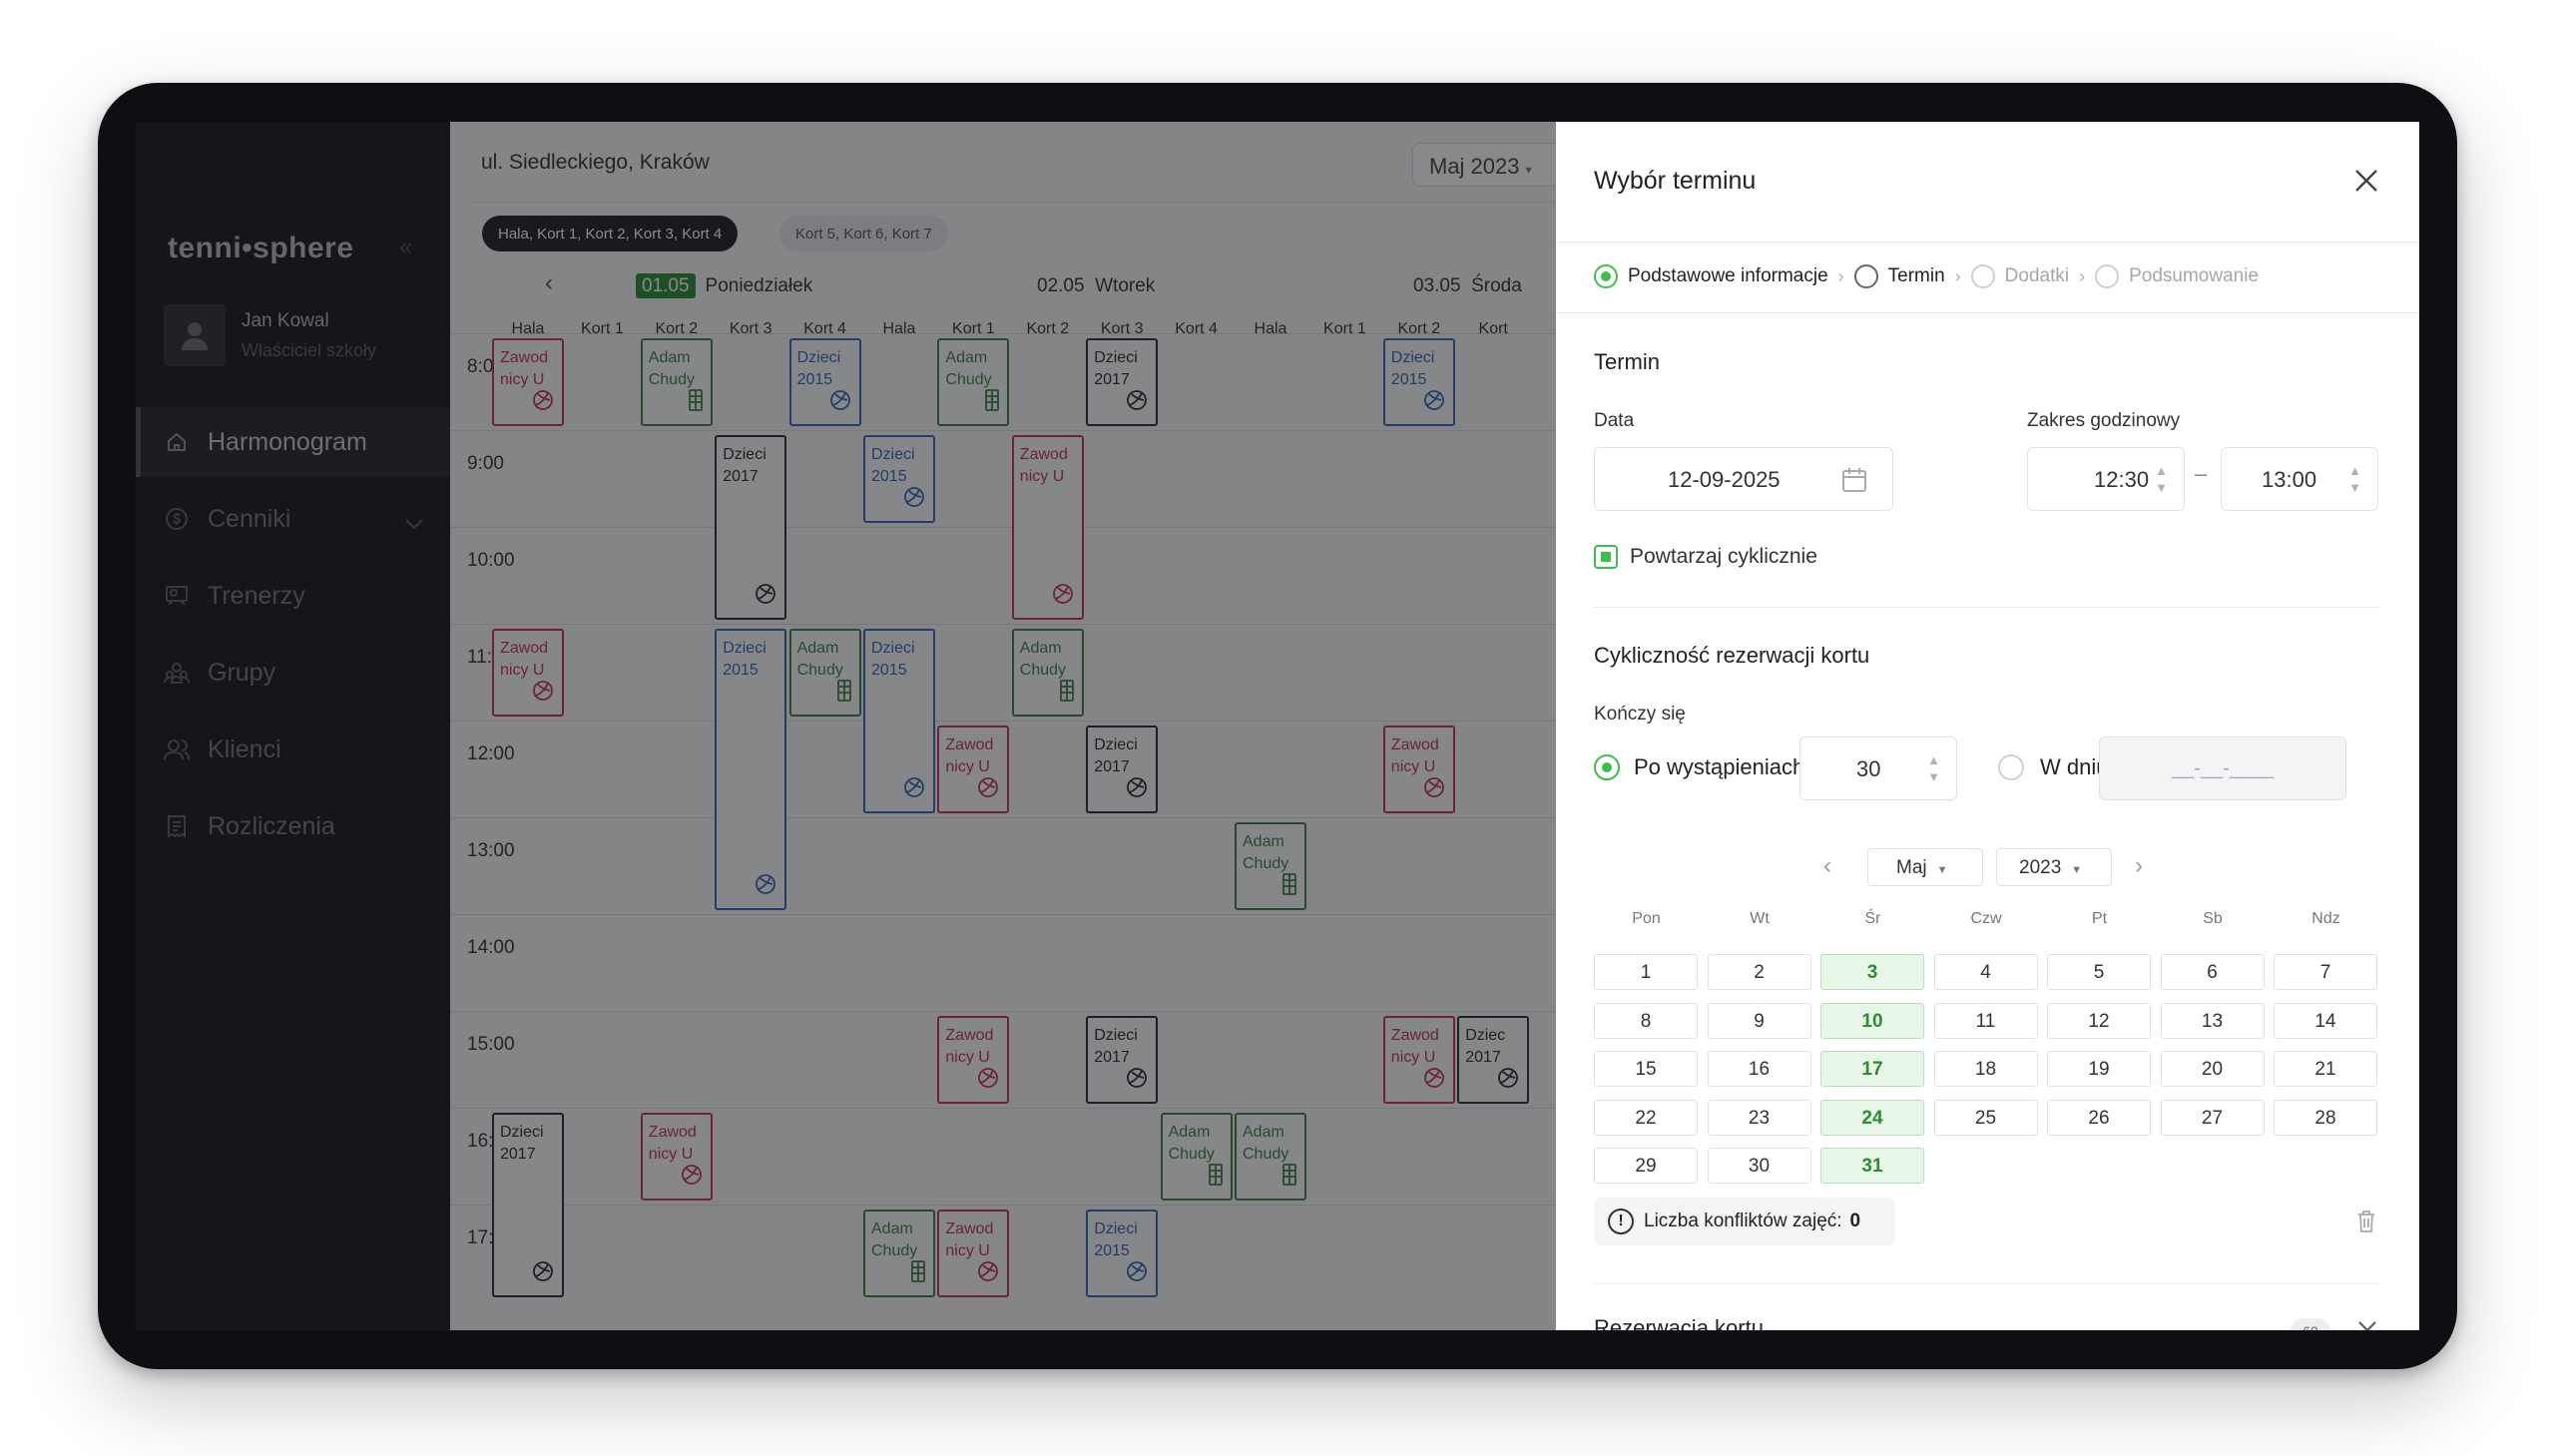 The image size is (2555, 1456). I want to click on calendar-day: 14, so click(2325, 1020).